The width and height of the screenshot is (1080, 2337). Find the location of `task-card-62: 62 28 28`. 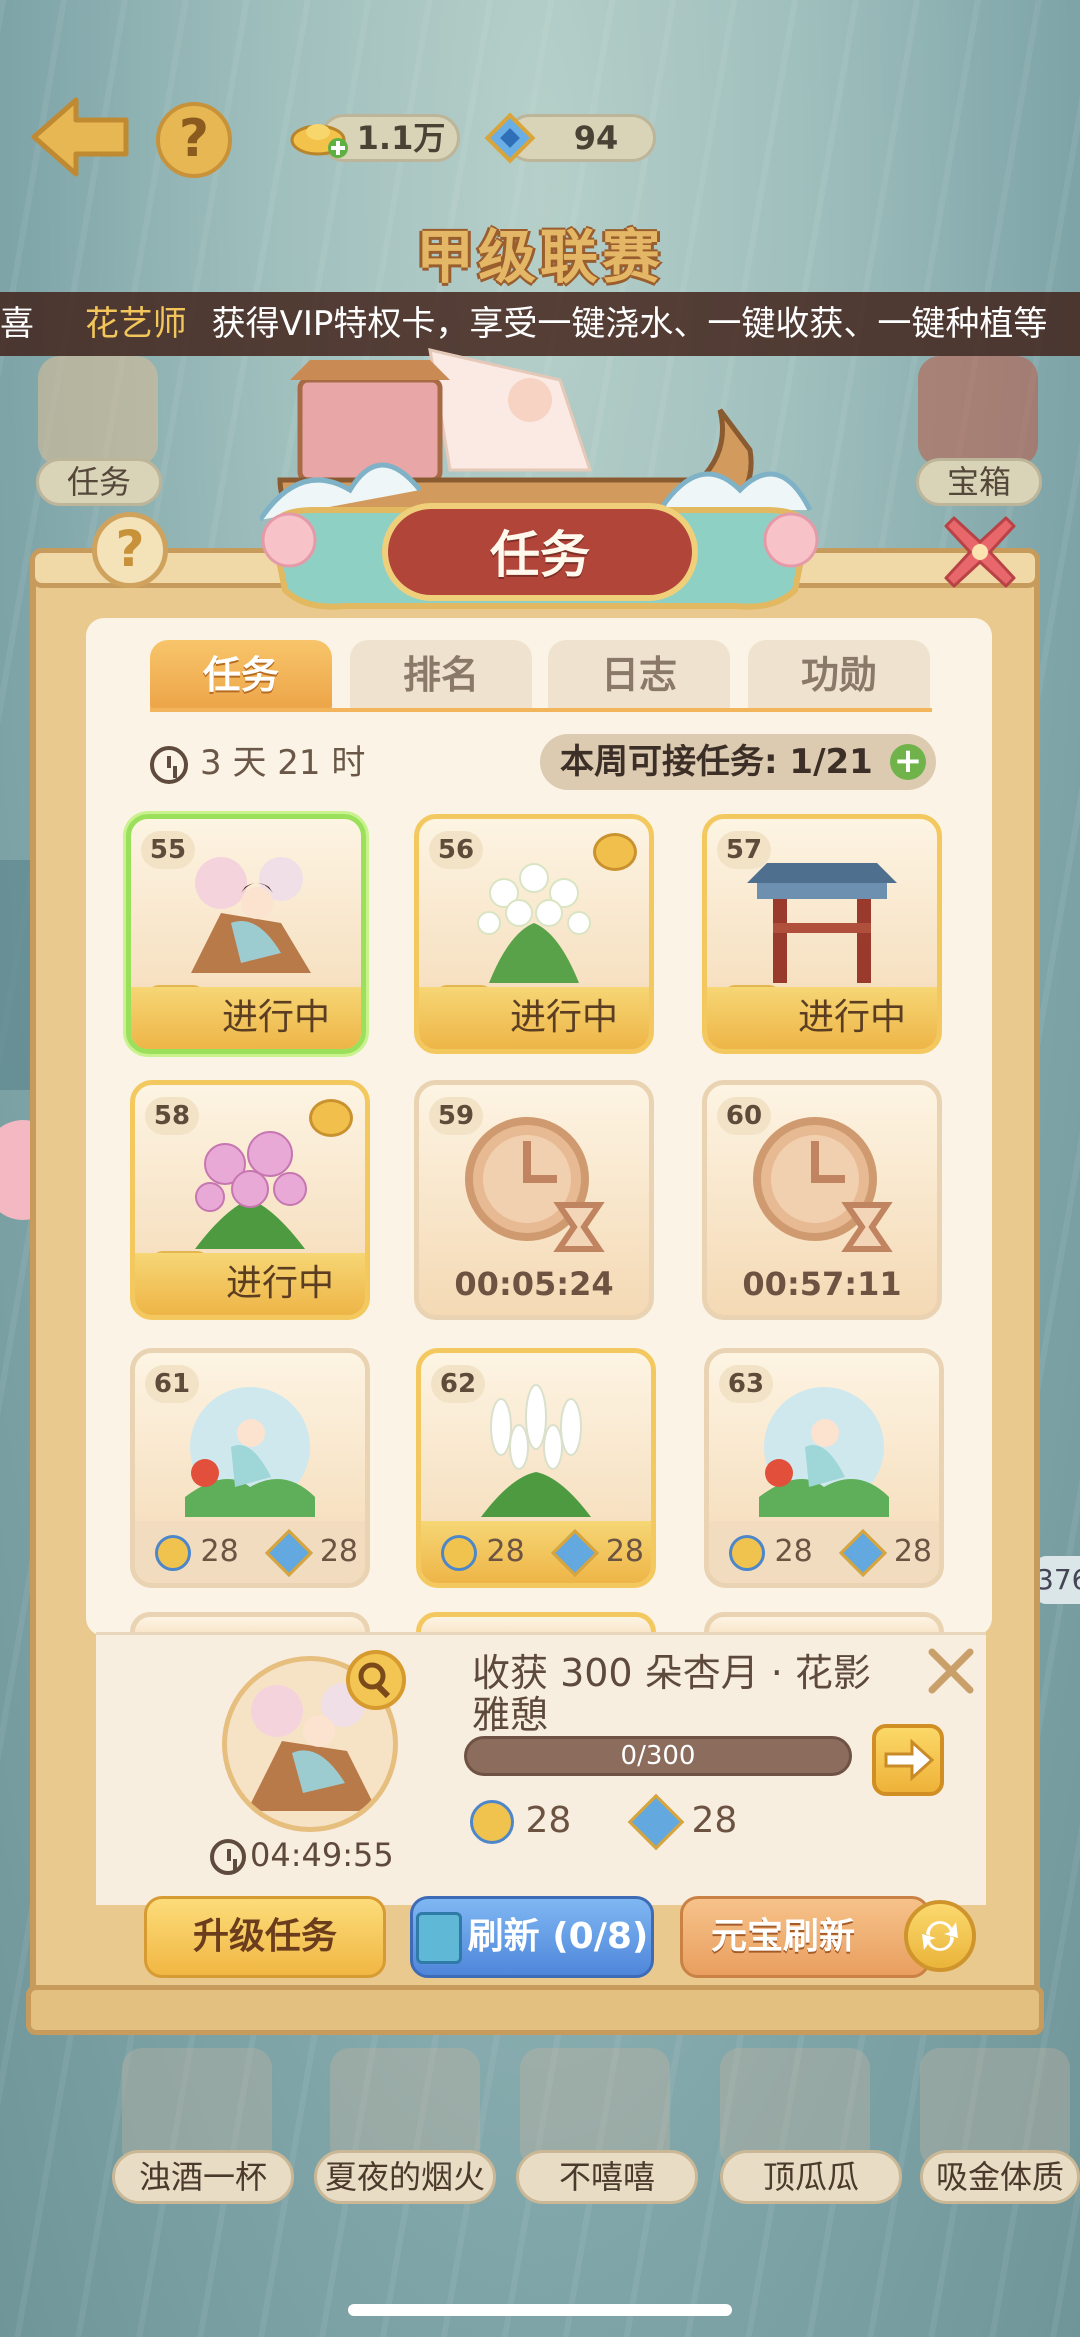

task-card-62: 62 28 28 is located at coordinates (536, 1468).